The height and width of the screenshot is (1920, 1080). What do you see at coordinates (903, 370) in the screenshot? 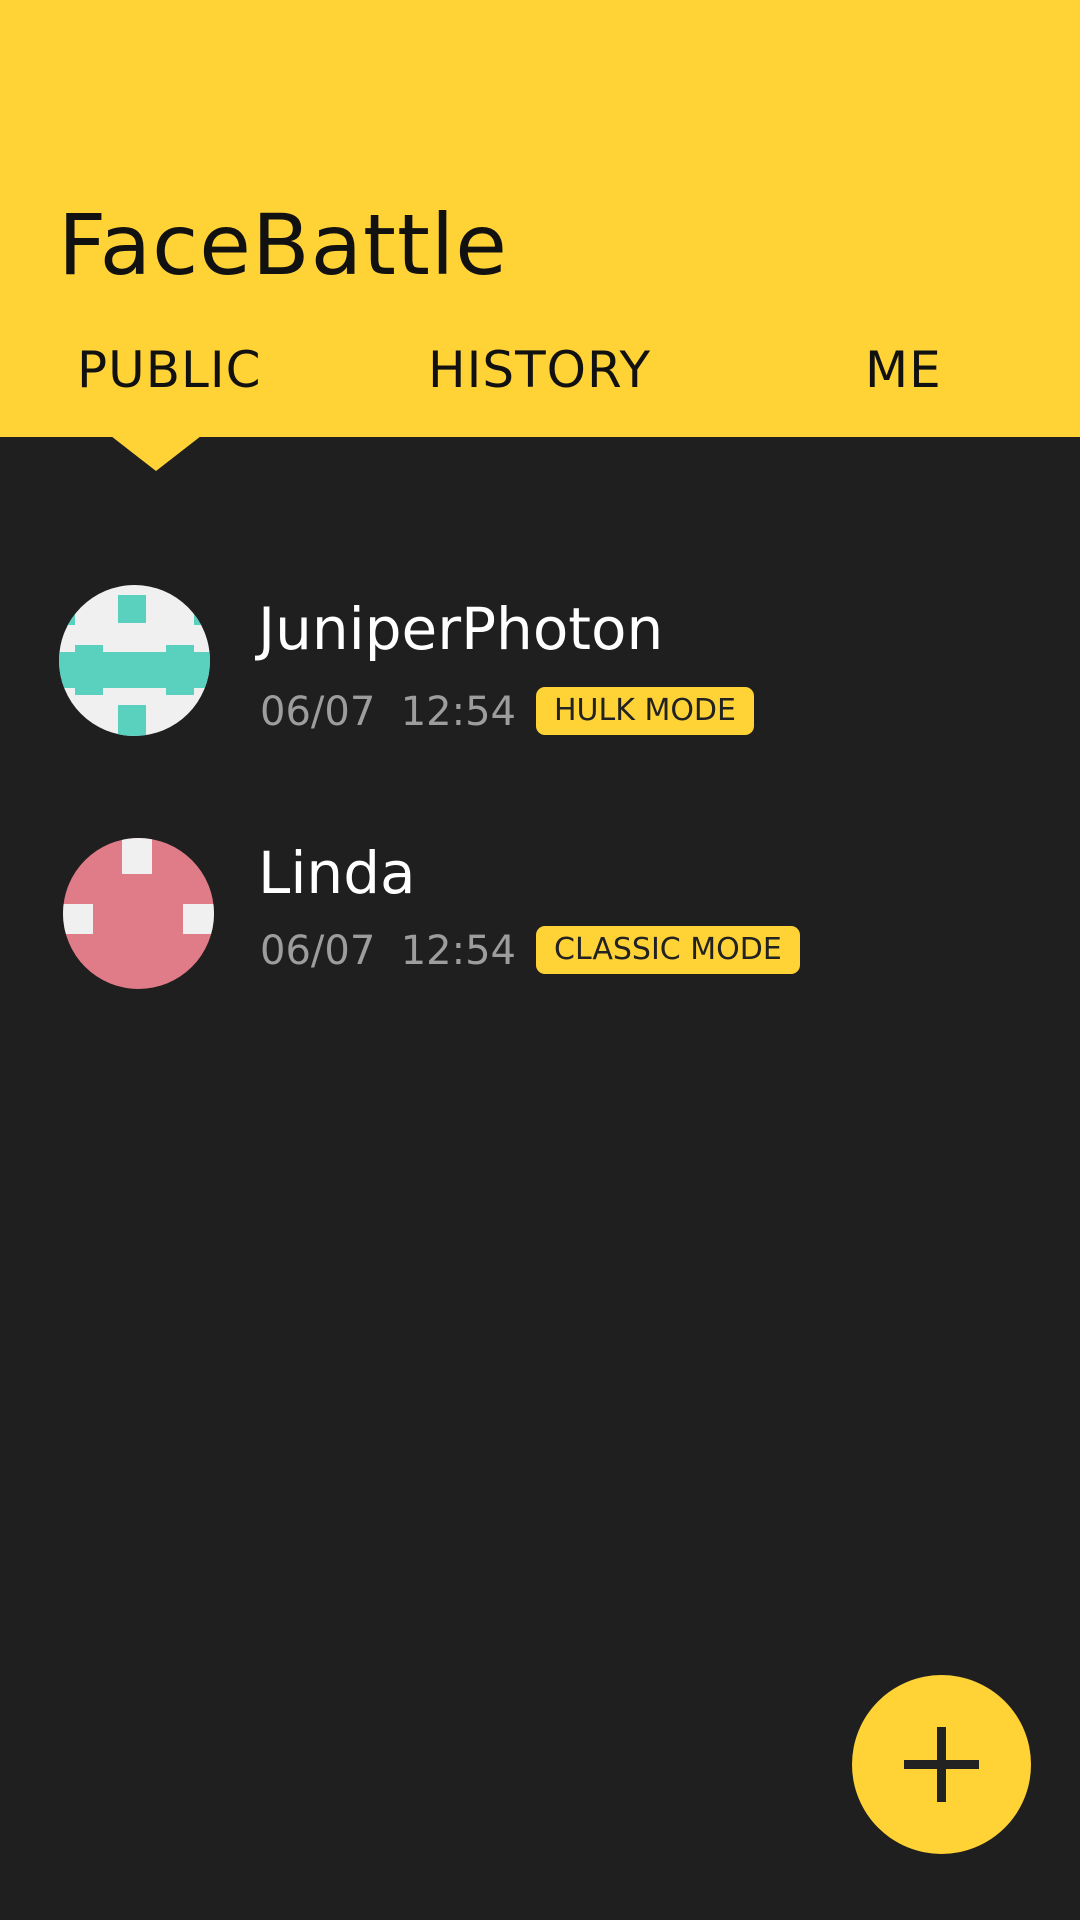
I see `tab-me: ME` at bounding box center [903, 370].